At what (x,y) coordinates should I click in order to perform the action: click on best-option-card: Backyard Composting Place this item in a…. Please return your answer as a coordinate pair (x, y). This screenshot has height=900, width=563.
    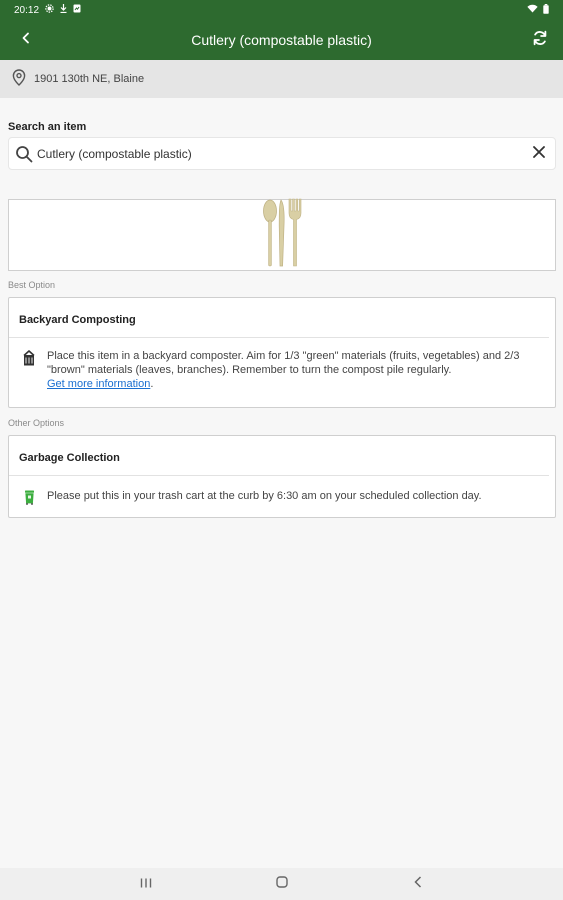
    Looking at the image, I should click on (282, 352).